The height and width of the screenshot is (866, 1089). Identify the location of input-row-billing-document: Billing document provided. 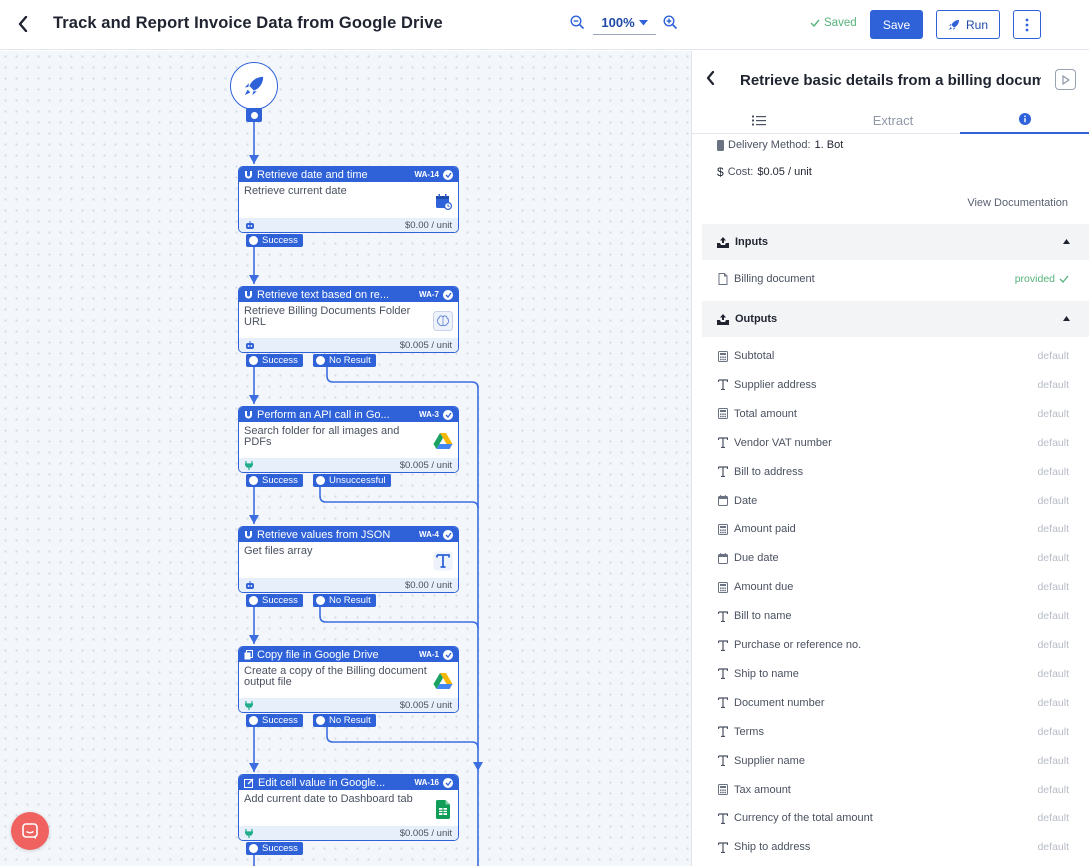
(893, 279).